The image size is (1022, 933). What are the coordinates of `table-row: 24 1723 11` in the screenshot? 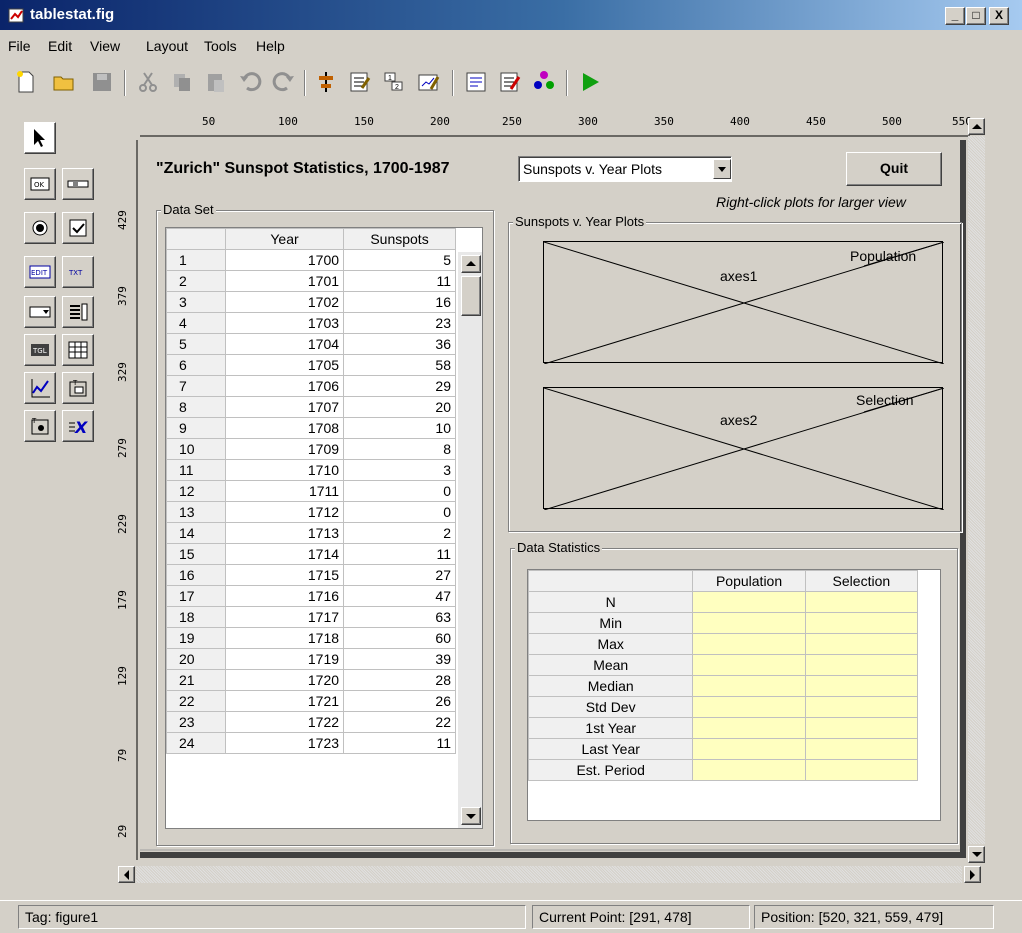 It's located at (311, 743).